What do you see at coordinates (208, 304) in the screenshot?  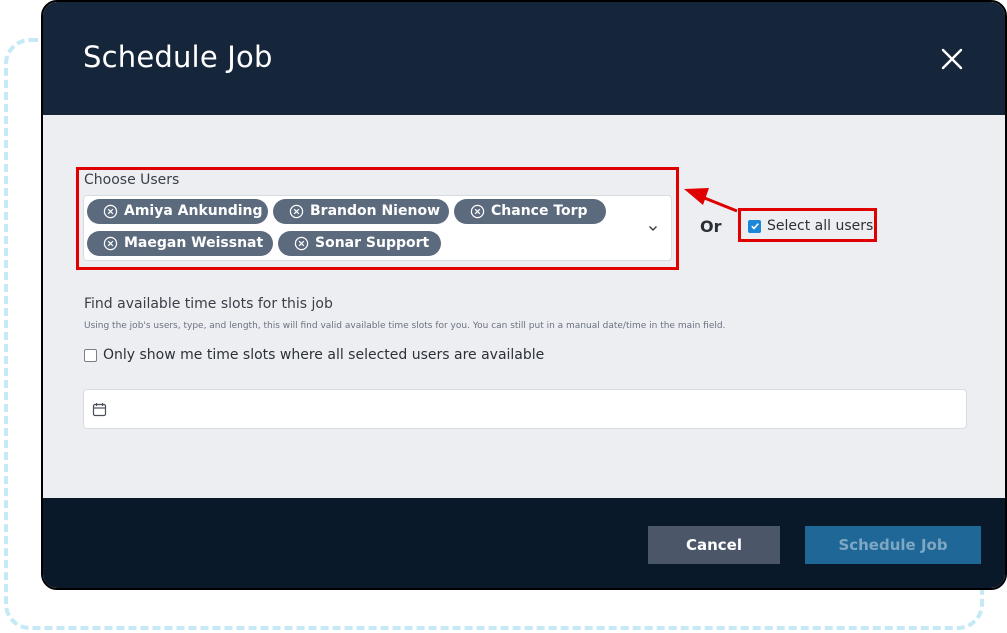 I see `time-slots-title: Find available time slots for this job` at bounding box center [208, 304].